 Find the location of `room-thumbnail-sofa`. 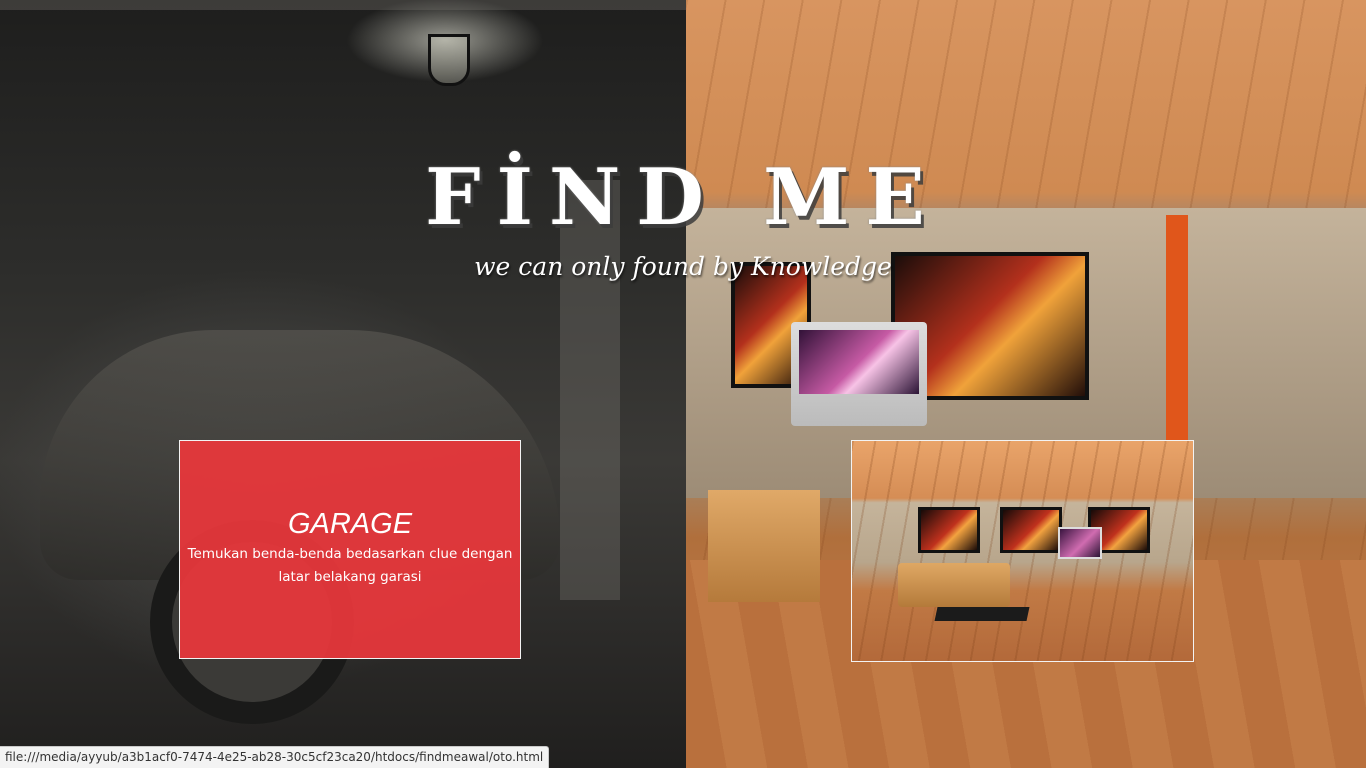

room-thumbnail-sofa is located at coordinates (954, 585).